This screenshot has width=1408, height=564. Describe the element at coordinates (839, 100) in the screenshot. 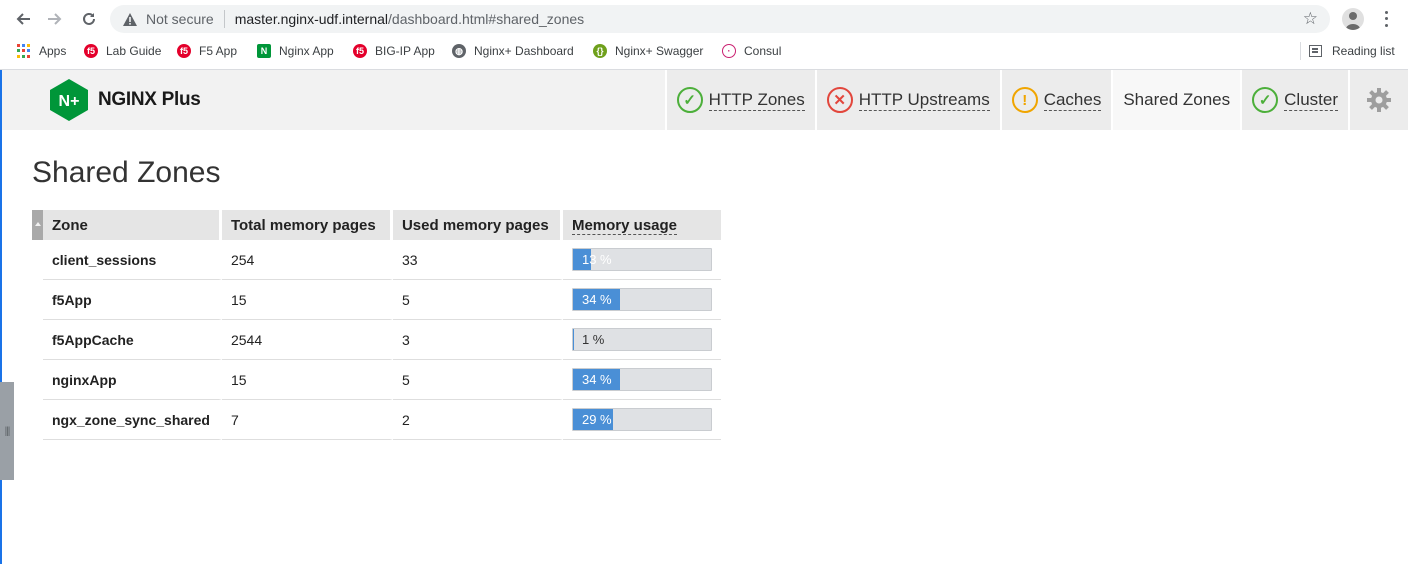

I see `error-x-circle-icon: ✕` at that location.